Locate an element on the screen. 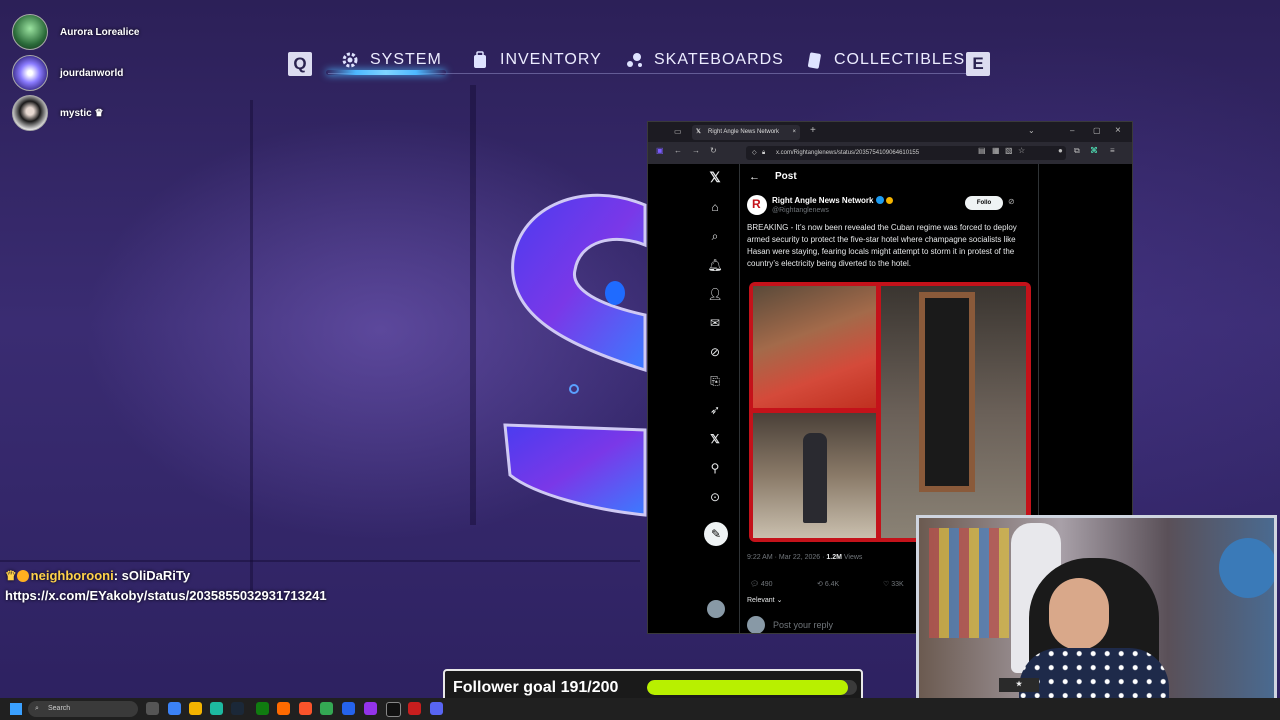 The height and width of the screenshot is (720, 1280). verified-badge-icon is located at coordinates (879, 200).